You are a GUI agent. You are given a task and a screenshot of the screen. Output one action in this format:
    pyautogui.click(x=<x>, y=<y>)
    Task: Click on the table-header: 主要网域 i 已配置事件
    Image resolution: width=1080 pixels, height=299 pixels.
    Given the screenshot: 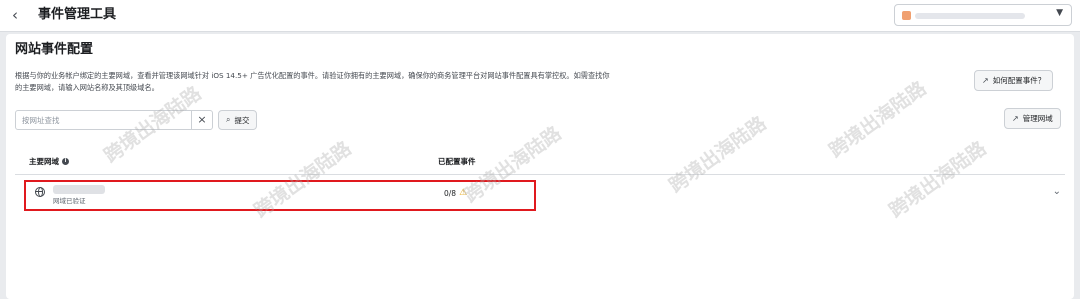 What is the action you would take?
    pyautogui.click(x=540, y=163)
    